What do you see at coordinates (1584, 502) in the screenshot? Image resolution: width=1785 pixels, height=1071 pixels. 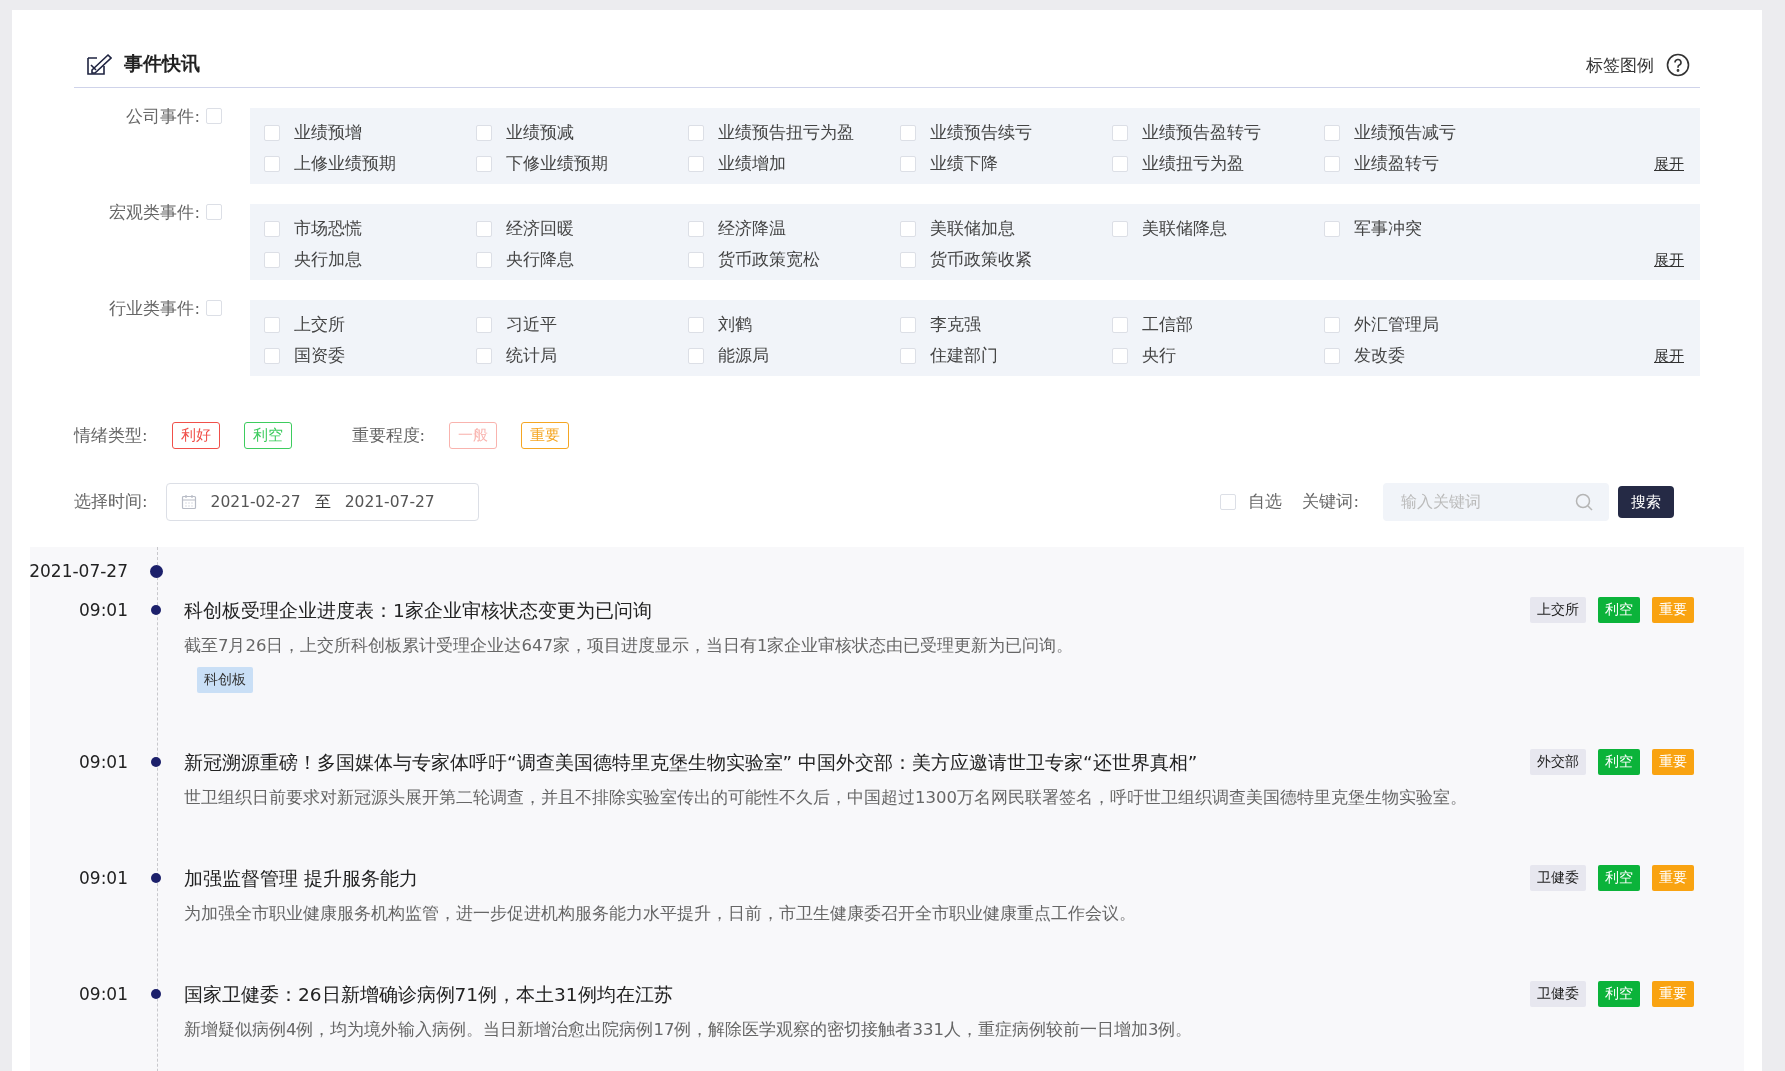 I see `search-icon` at bounding box center [1584, 502].